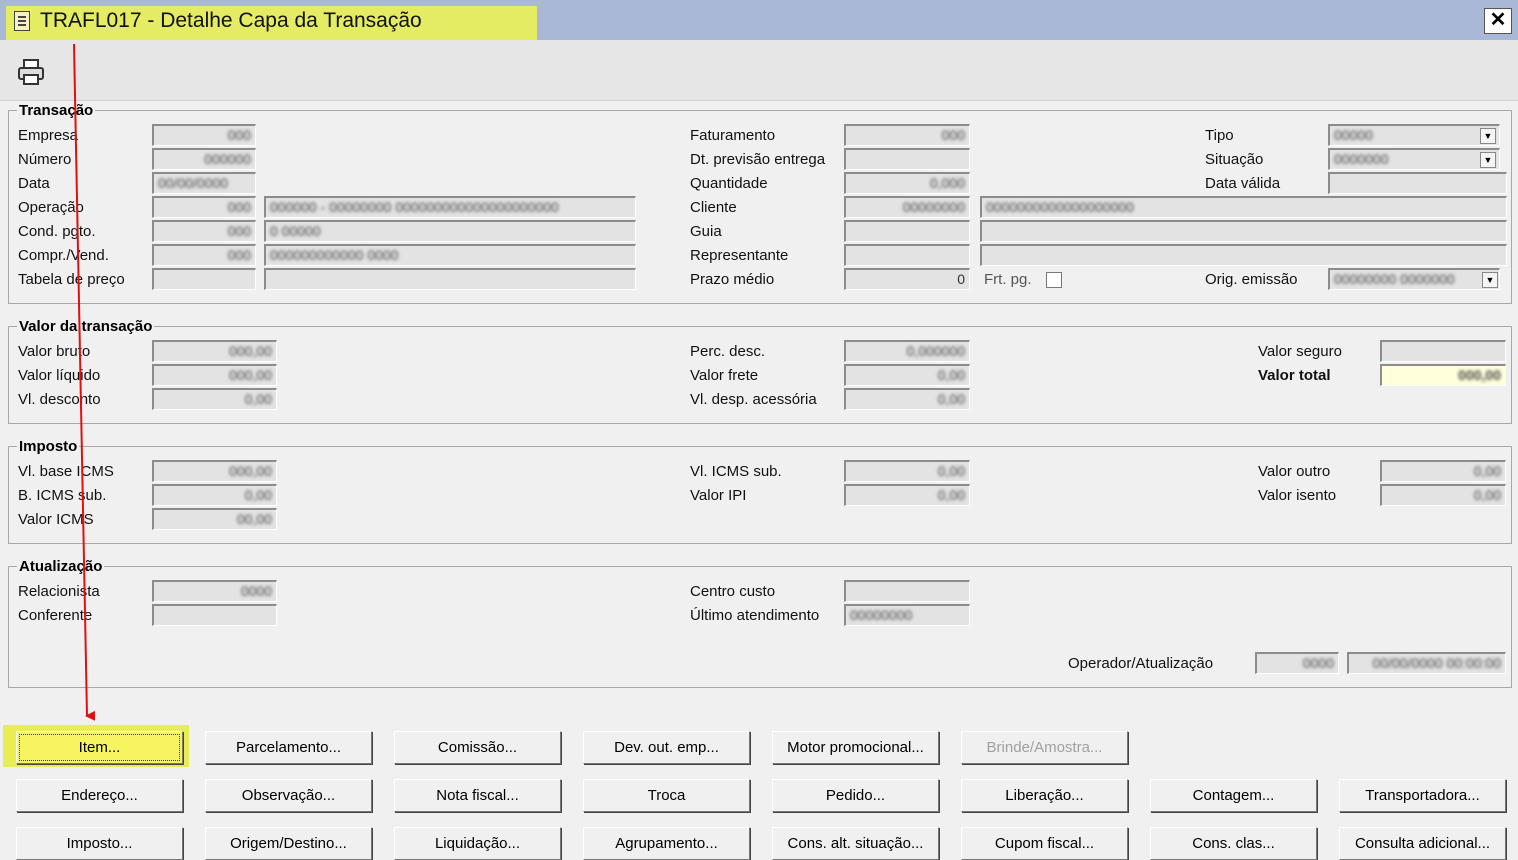 The height and width of the screenshot is (860, 1518). Describe the element at coordinates (953, 135) in the screenshot. I see `faturamento-value: 000` at that location.